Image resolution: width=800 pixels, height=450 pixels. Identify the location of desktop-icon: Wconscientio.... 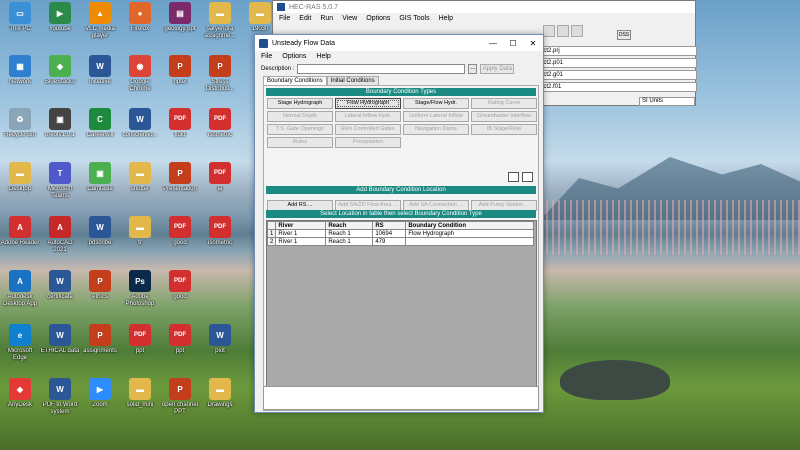
(140, 127).